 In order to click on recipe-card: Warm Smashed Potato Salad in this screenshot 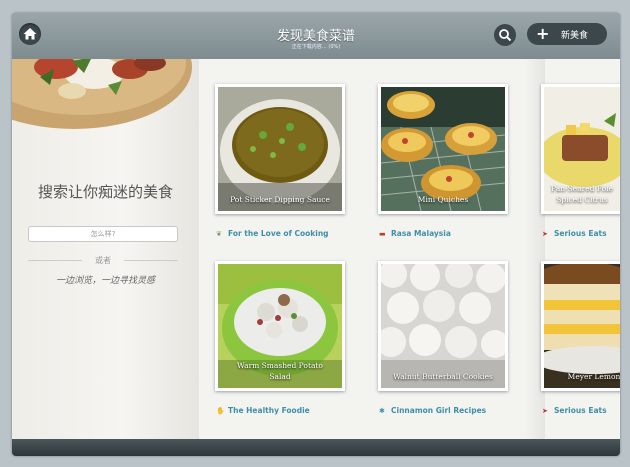, I will do `click(280, 326)`.